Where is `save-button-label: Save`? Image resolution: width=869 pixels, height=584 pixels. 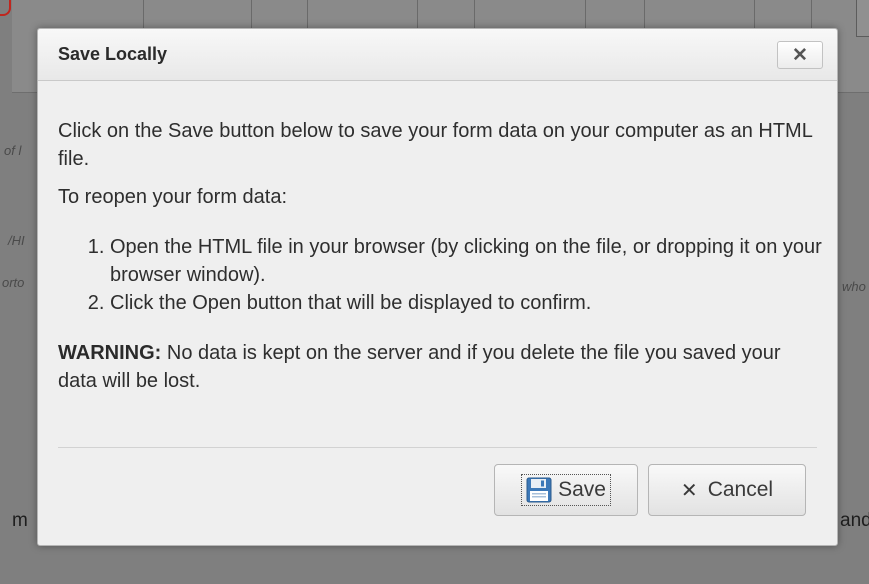 save-button-label: Save is located at coordinates (582, 489).